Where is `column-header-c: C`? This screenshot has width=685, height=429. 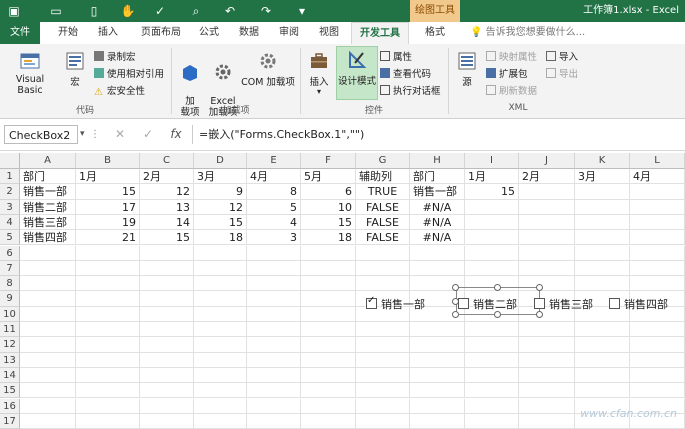 column-header-c: C is located at coordinates (167, 161).